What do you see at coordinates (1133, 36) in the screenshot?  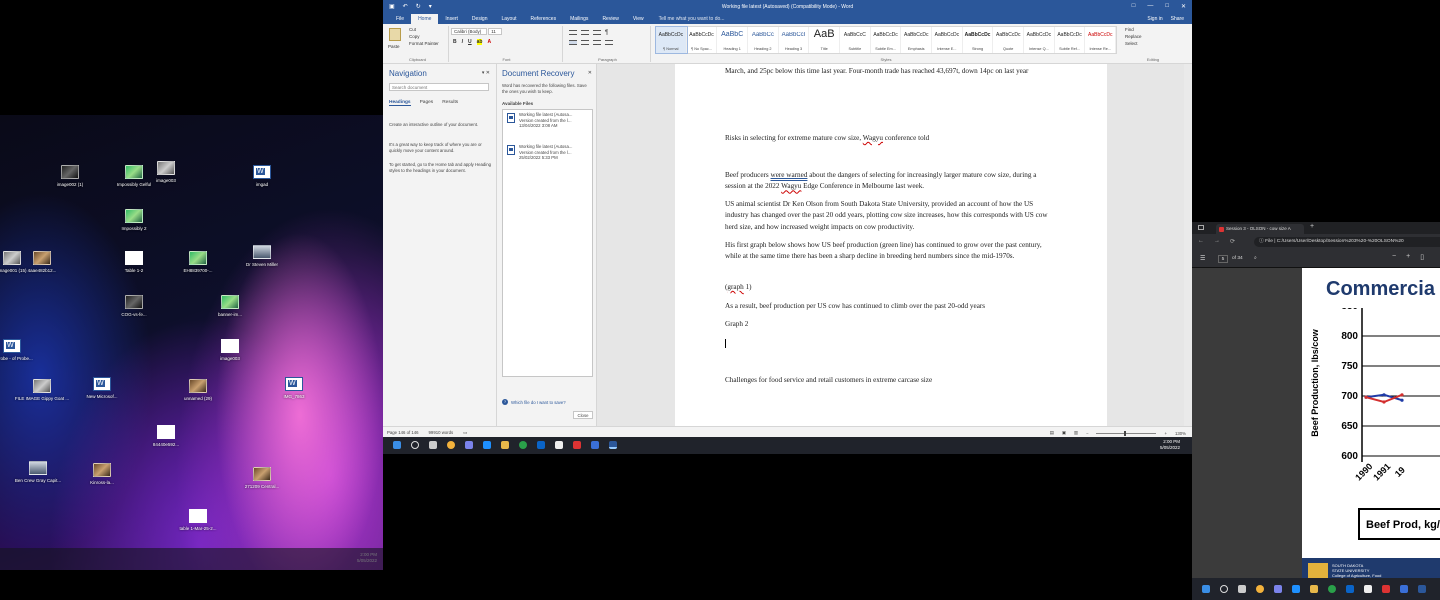 I see `replace-button: Replace` at bounding box center [1133, 36].